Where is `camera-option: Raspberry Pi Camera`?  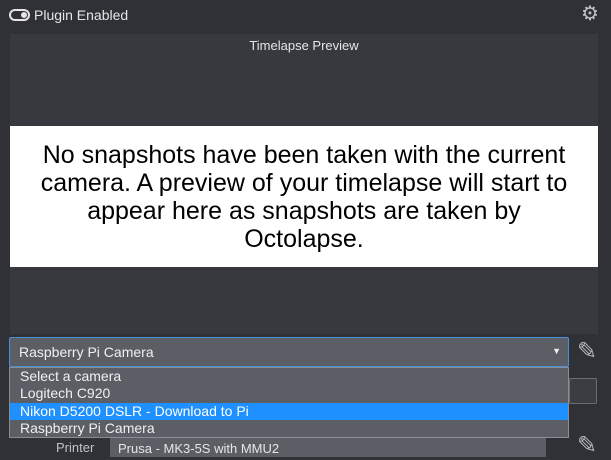 camera-option: Raspberry Pi Camera is located at coordinates (289, 428).